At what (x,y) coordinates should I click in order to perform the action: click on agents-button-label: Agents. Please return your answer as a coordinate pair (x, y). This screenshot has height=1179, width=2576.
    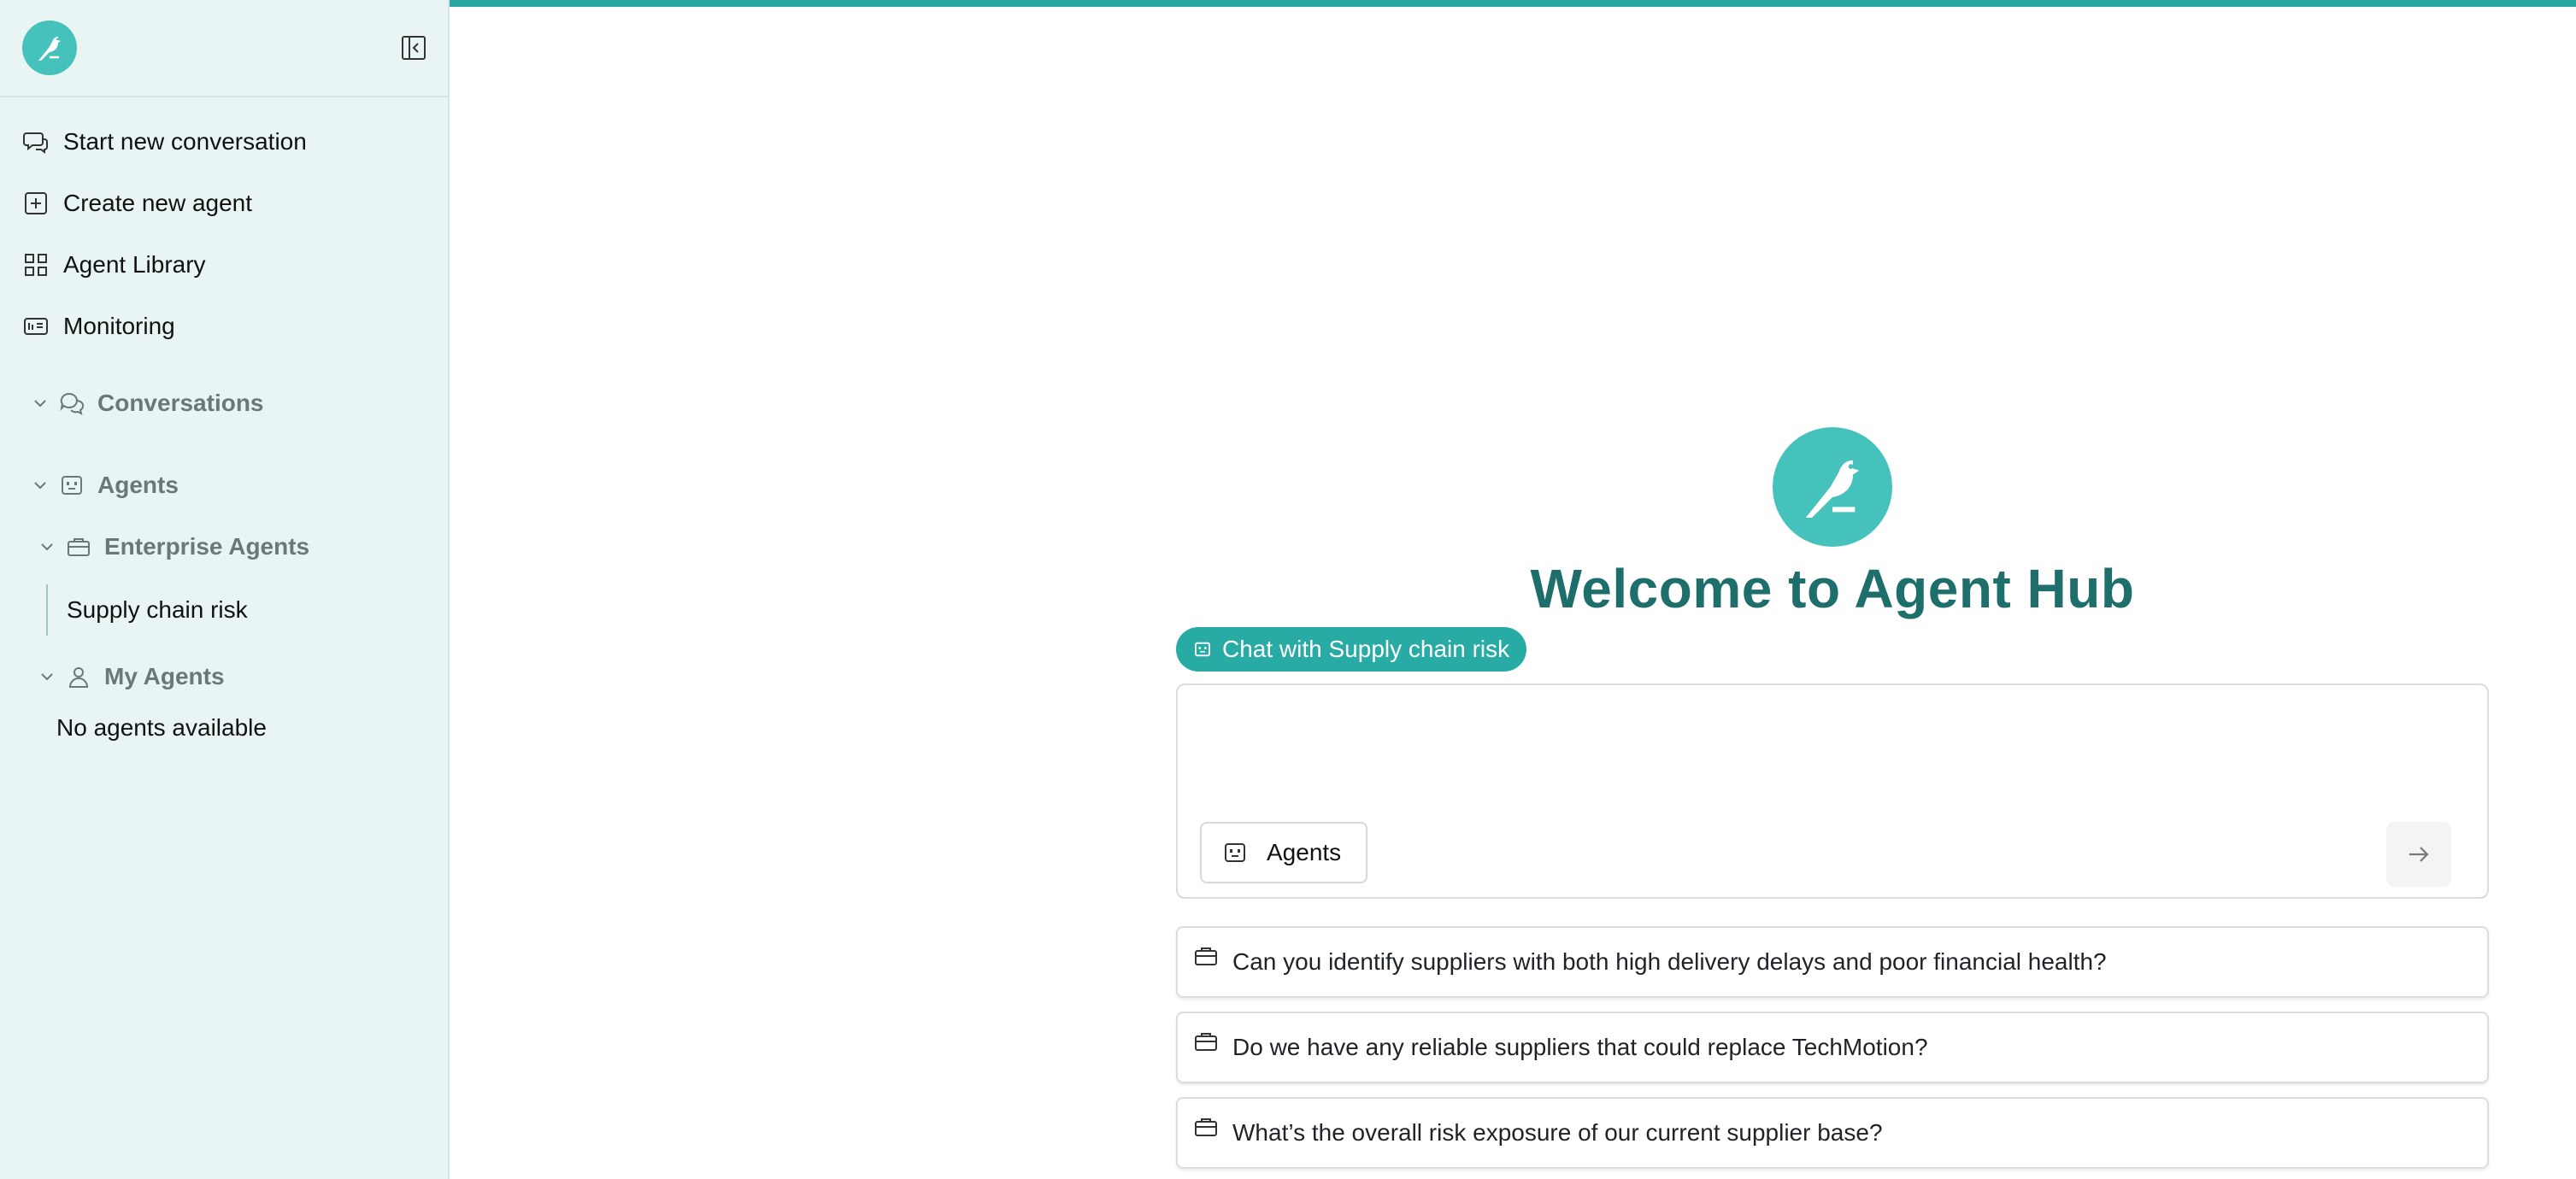
    Looking at the image, I should click on (1304, 852).